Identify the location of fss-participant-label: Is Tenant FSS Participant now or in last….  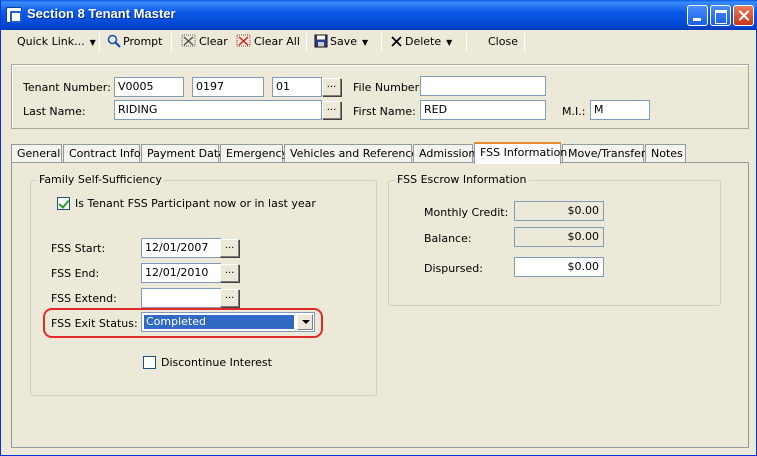
(195, 203).